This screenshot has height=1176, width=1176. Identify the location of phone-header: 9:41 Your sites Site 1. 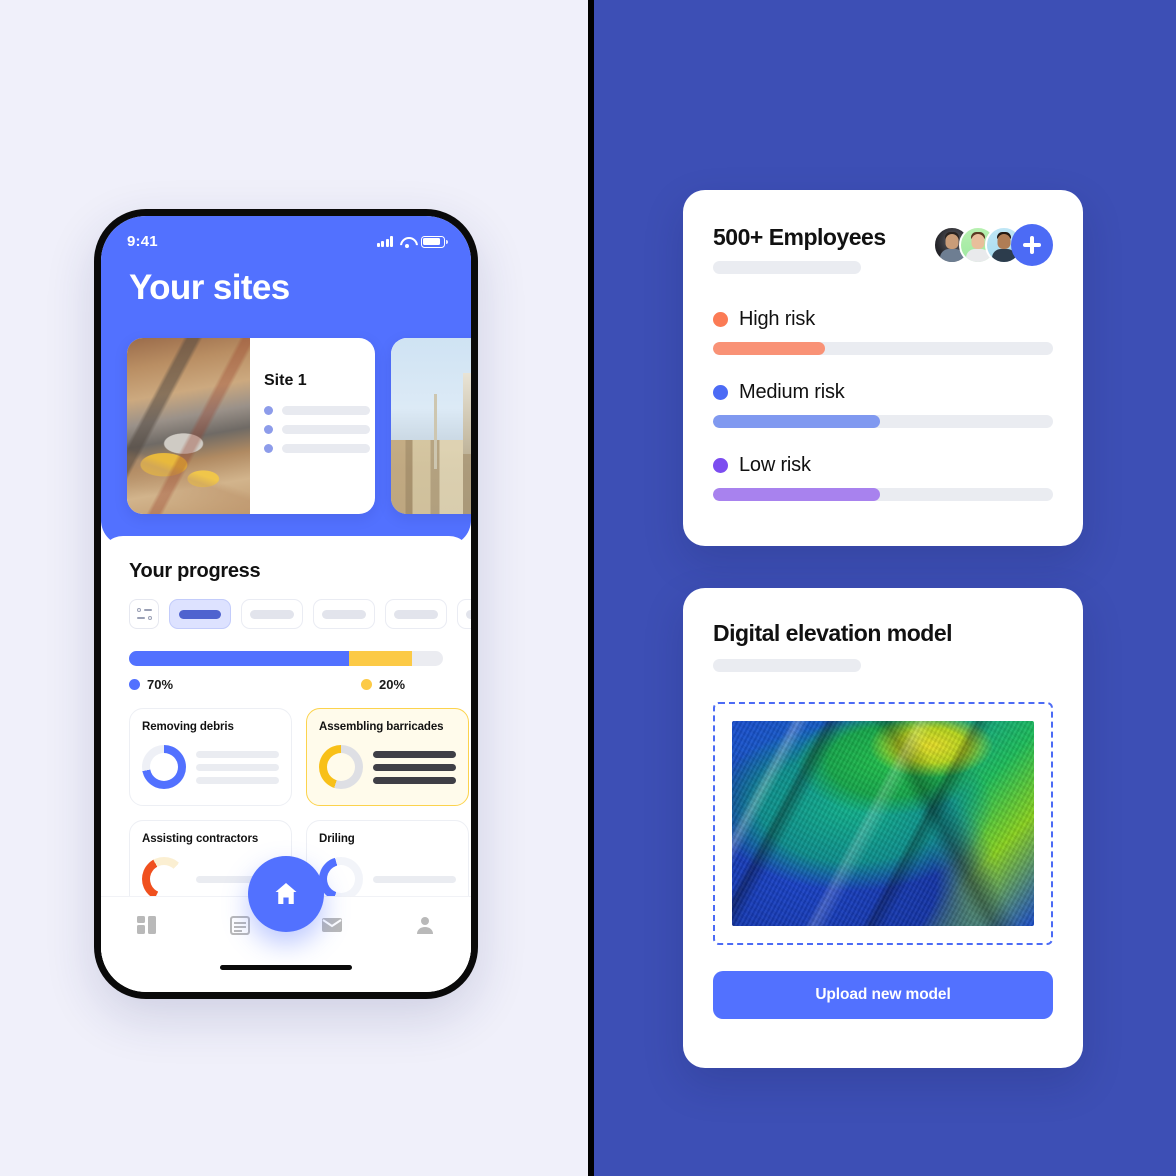
(286, 381).